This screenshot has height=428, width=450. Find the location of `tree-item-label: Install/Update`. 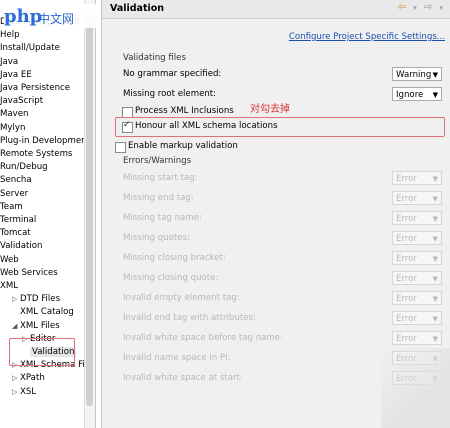

tree-item-label: Install/Update is located at coordinates (30, 48).